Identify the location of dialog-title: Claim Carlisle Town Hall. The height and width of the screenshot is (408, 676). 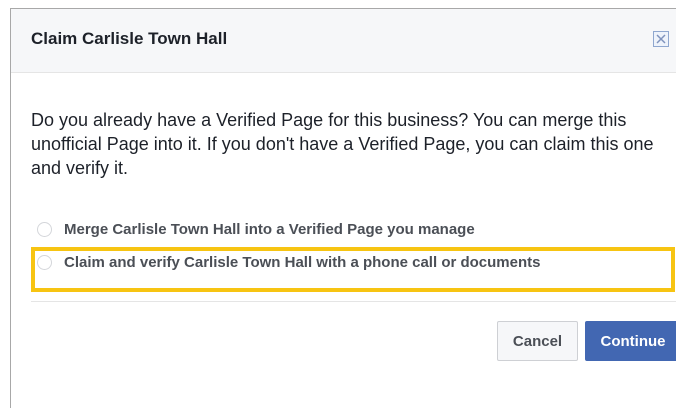
(129, 38).